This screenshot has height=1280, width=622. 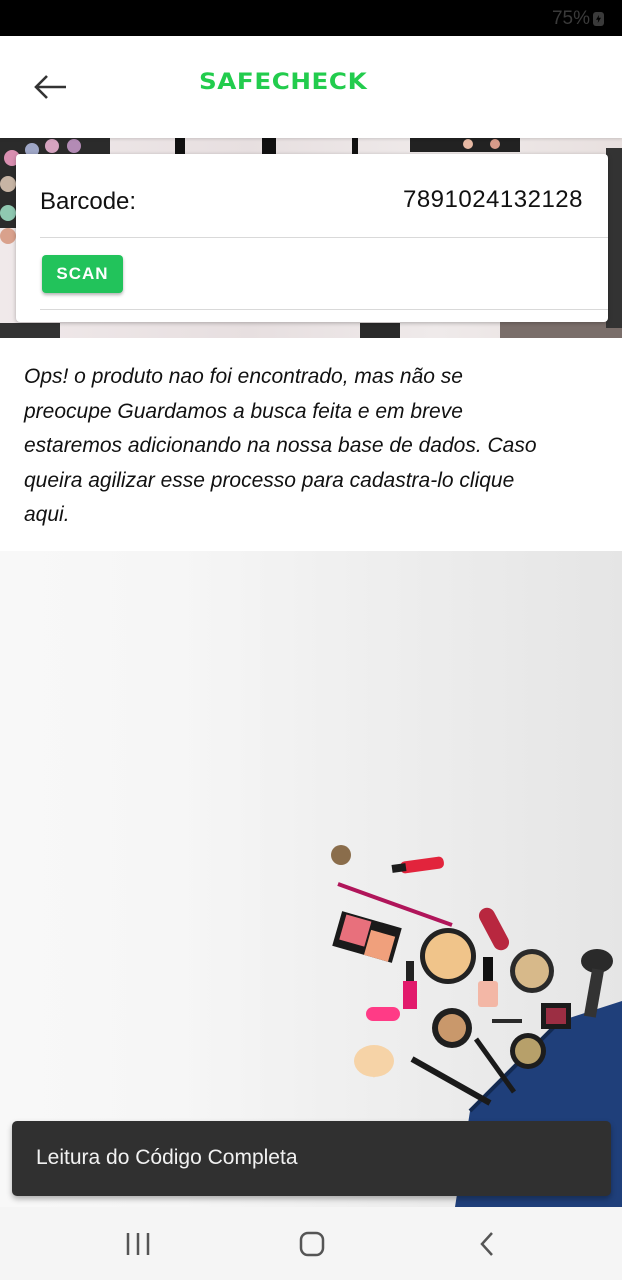 I want to click on system-nav-bar, so click(x=311, y=1243).